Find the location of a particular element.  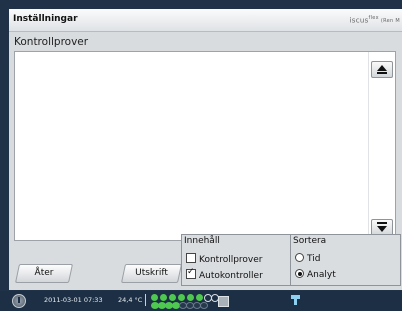

checkbox-label: Autokontroller is located at coordinates (231, 276).